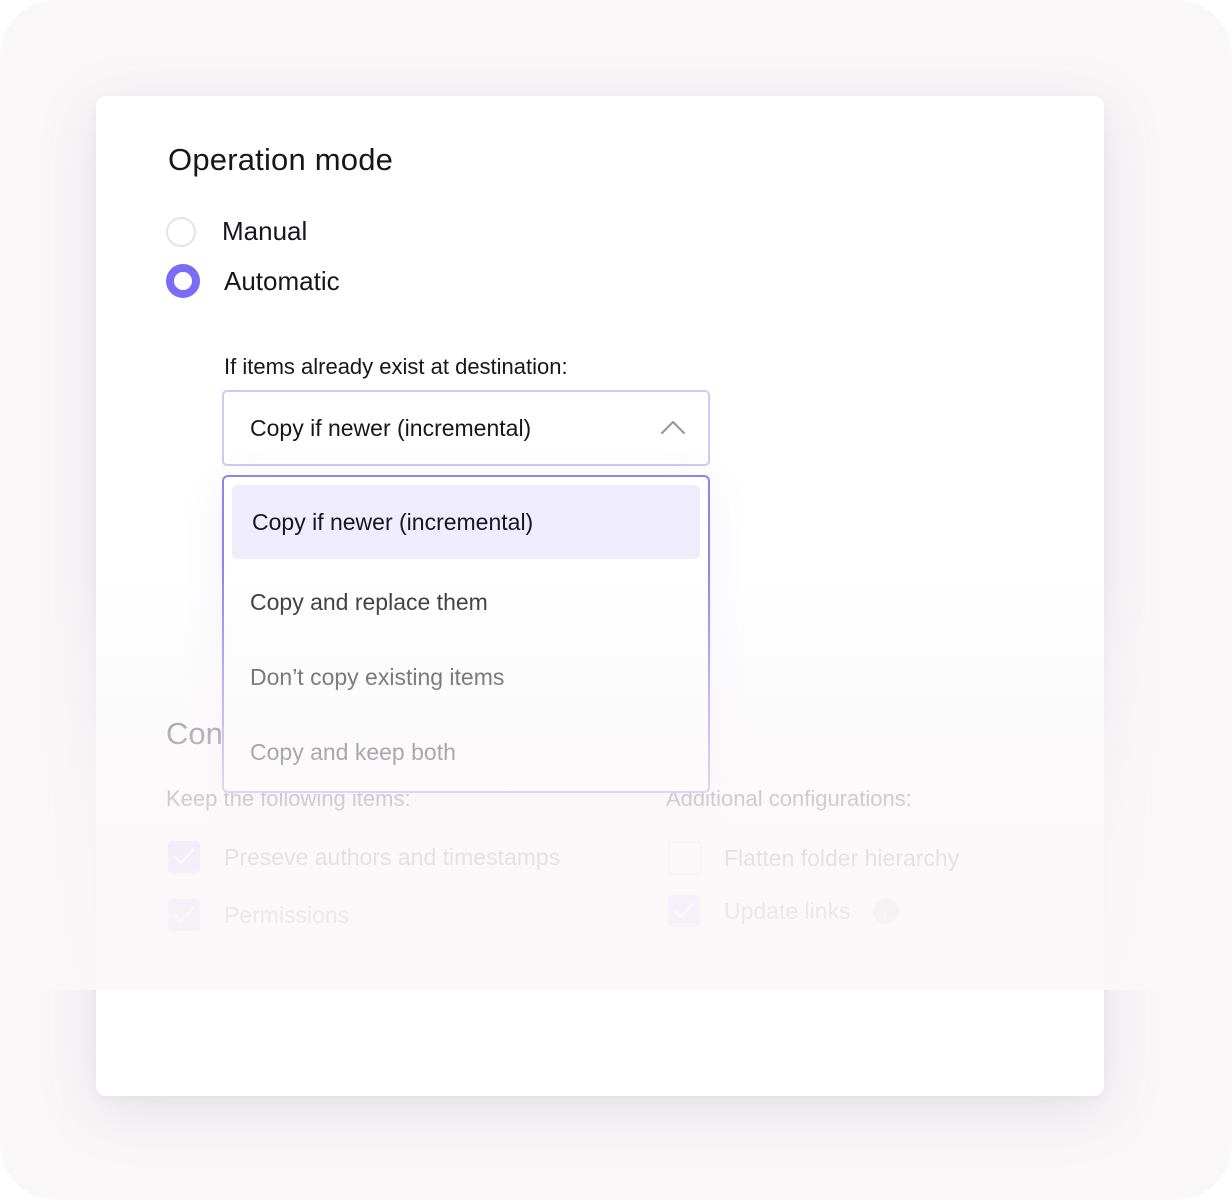 The image size is (1232, 1200). I want to click on checkbox-permissions, so click(184, 915).